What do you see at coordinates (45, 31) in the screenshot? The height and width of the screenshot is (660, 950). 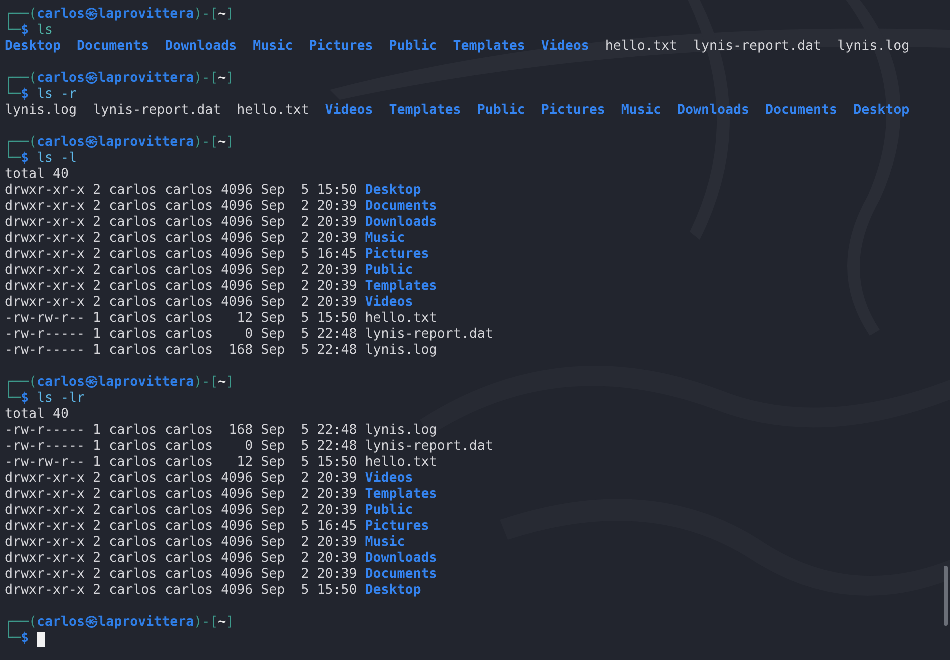 I see `command-text: ls` at bounding box center [45, 31].